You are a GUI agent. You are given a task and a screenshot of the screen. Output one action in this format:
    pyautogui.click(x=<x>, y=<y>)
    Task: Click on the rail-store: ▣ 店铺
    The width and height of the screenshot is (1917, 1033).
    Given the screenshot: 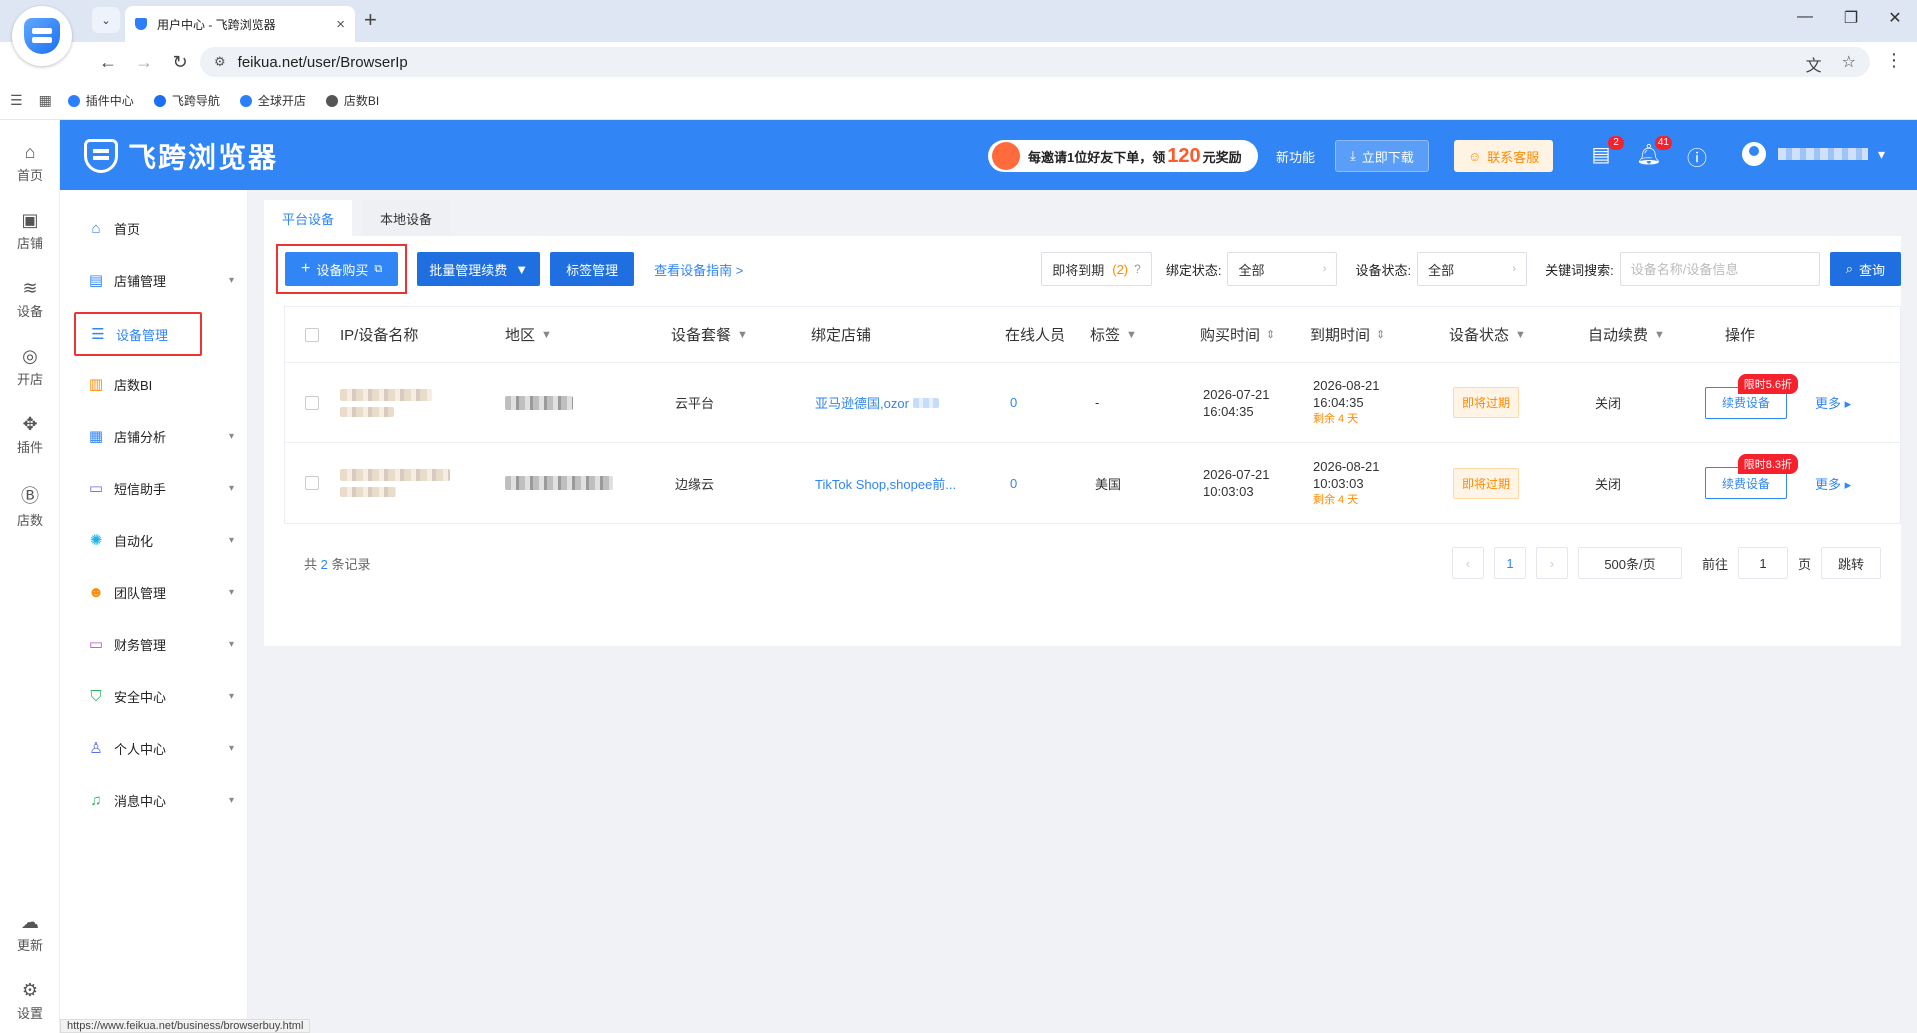 What is the action you would take?
    pyautogui.click(x=30, y=231)
    